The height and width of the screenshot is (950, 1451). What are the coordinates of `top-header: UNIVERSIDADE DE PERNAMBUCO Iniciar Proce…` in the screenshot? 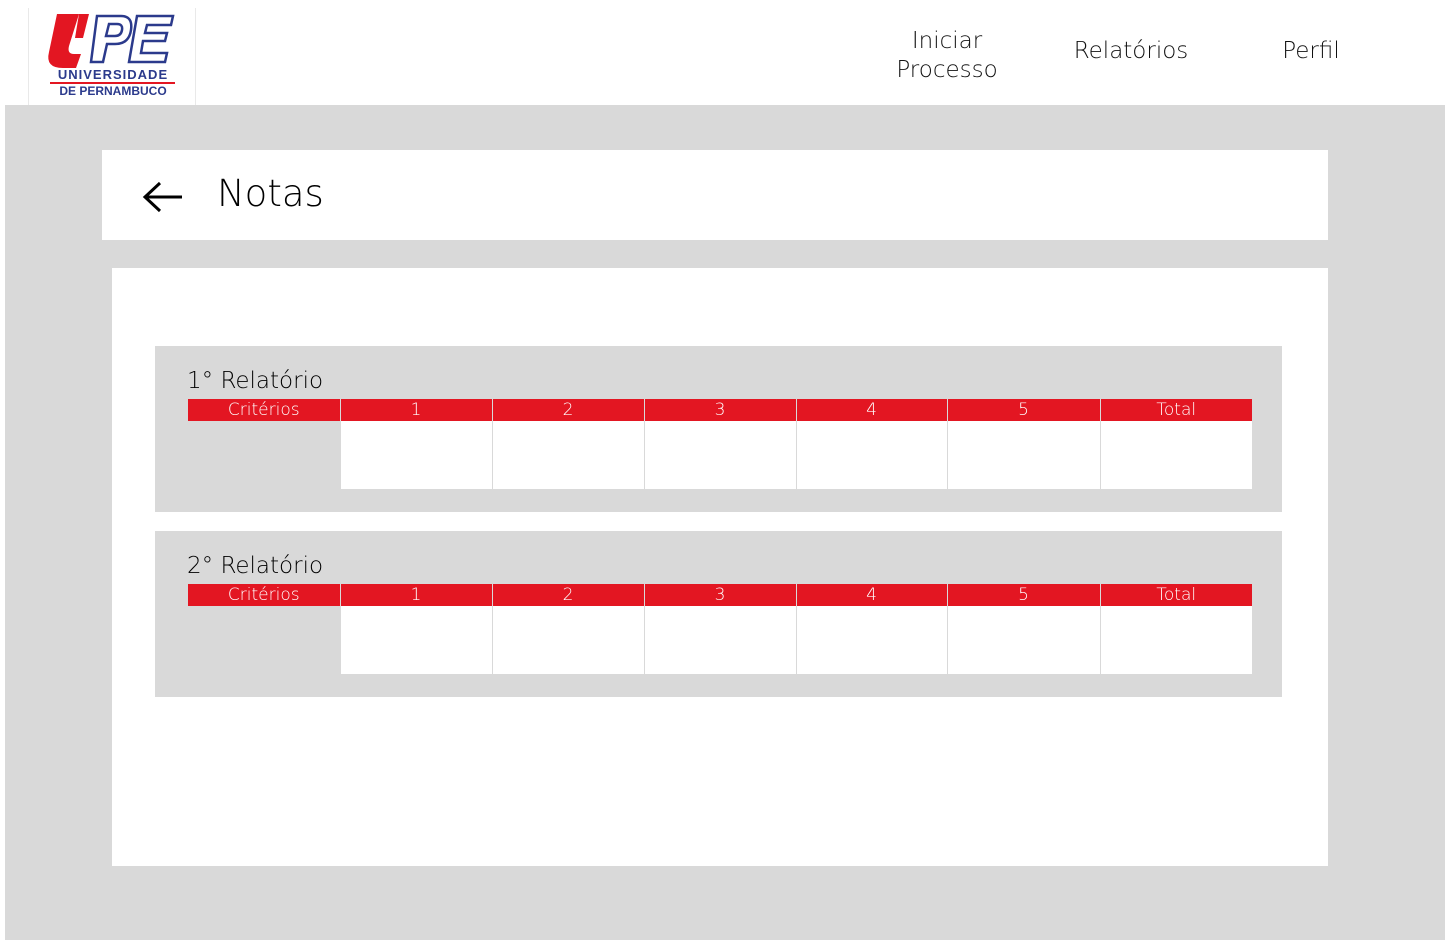 It's located at (725, 52).